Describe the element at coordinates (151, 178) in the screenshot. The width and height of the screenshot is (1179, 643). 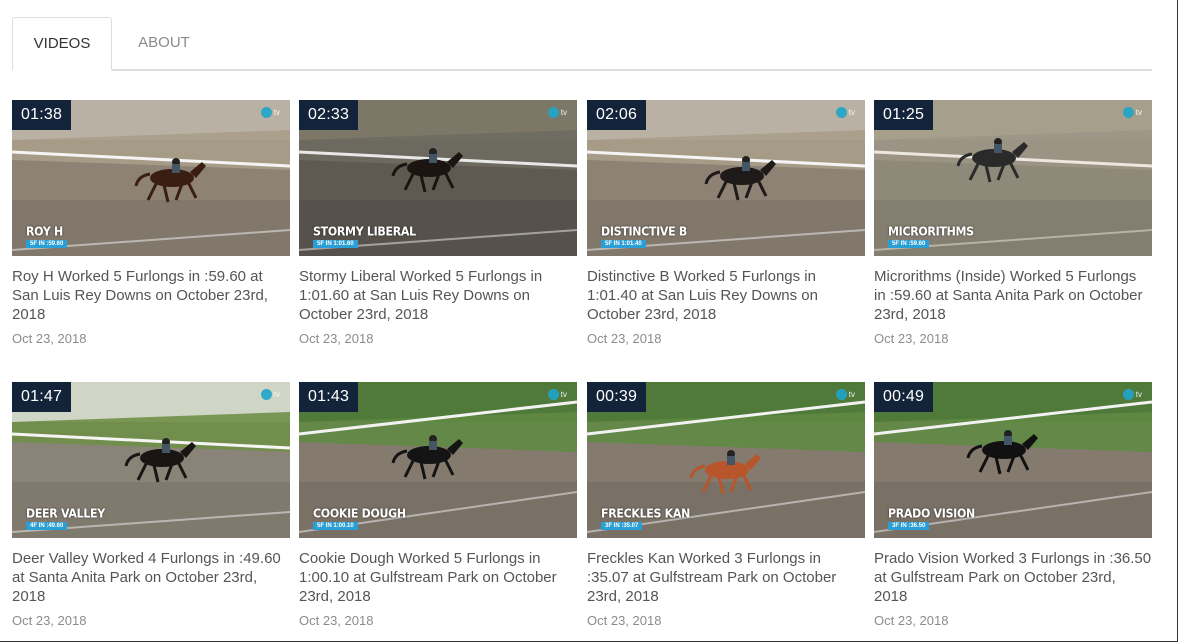
I see `video-thumbnail: 01:38 tv ROY H 5F IN :59.60` at that location.